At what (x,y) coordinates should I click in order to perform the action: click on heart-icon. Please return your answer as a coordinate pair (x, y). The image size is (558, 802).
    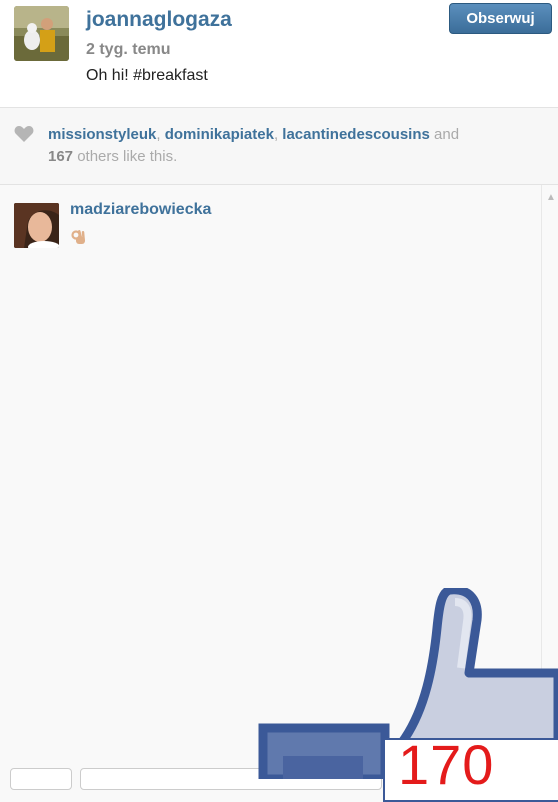
    Looking at the image, I should click on (24, 136).